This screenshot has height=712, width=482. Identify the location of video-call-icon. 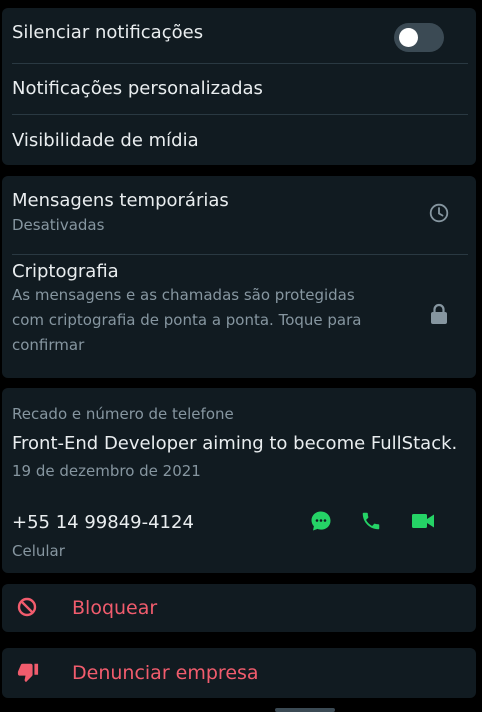
(423, 521).